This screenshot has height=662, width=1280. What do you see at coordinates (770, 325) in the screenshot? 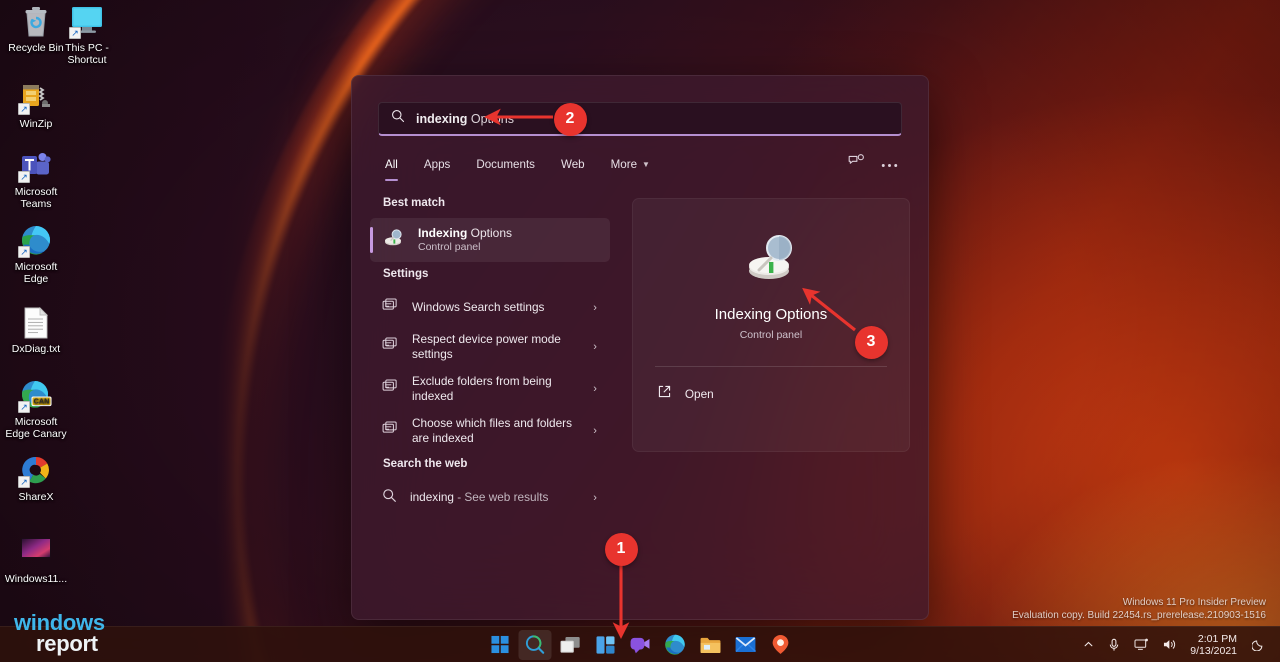
I see `result-preview-panel: Indexing Options Control panel Open` at bounding box center [770, 325].